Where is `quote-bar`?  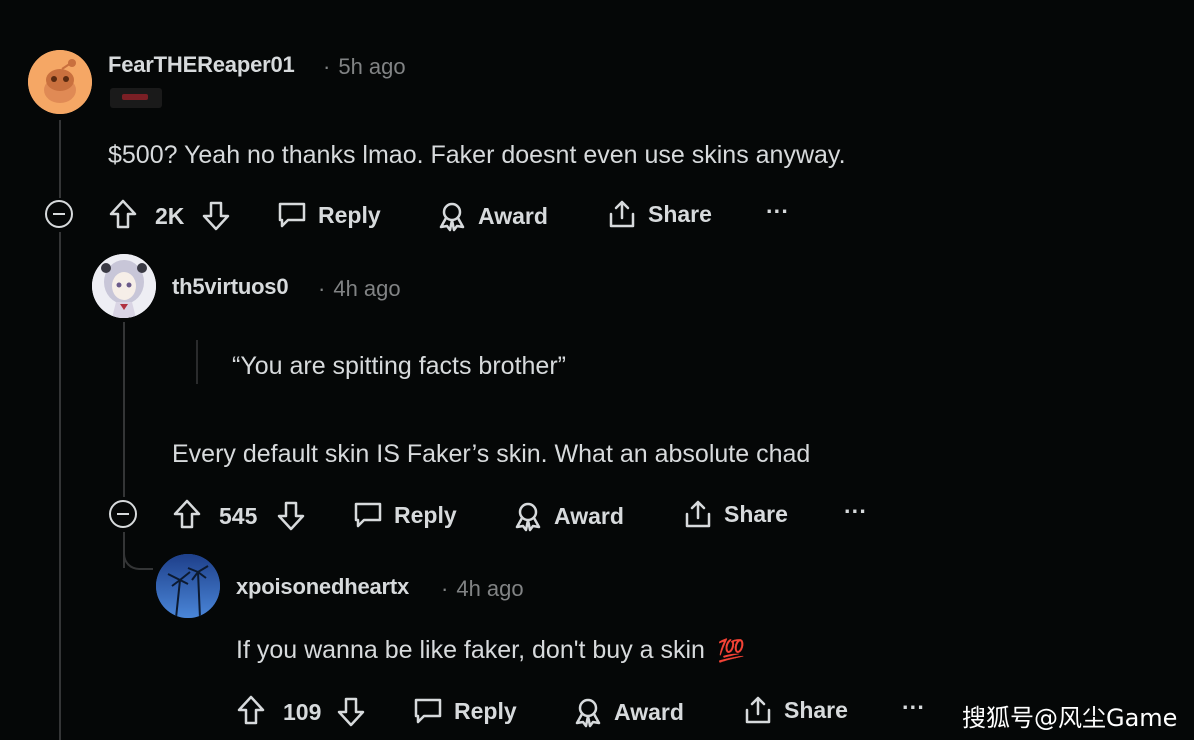 quote-bar is located at coordinates (197, 362).